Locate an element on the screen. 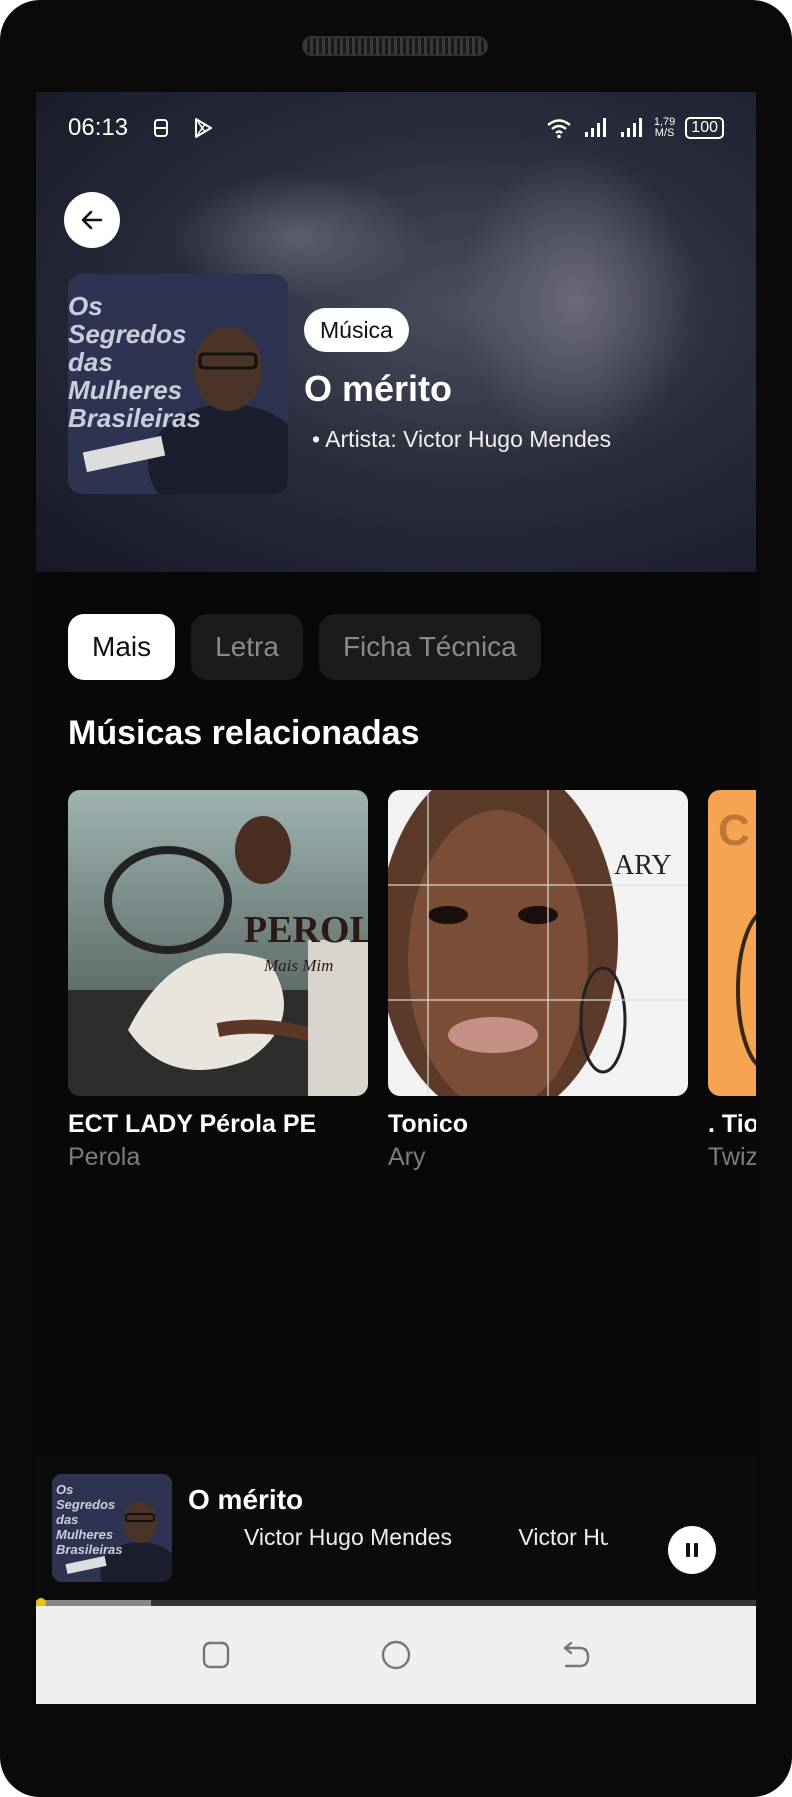  mini-cover-text-line-1: Os Segredos is located at coordinates (86, 1497).